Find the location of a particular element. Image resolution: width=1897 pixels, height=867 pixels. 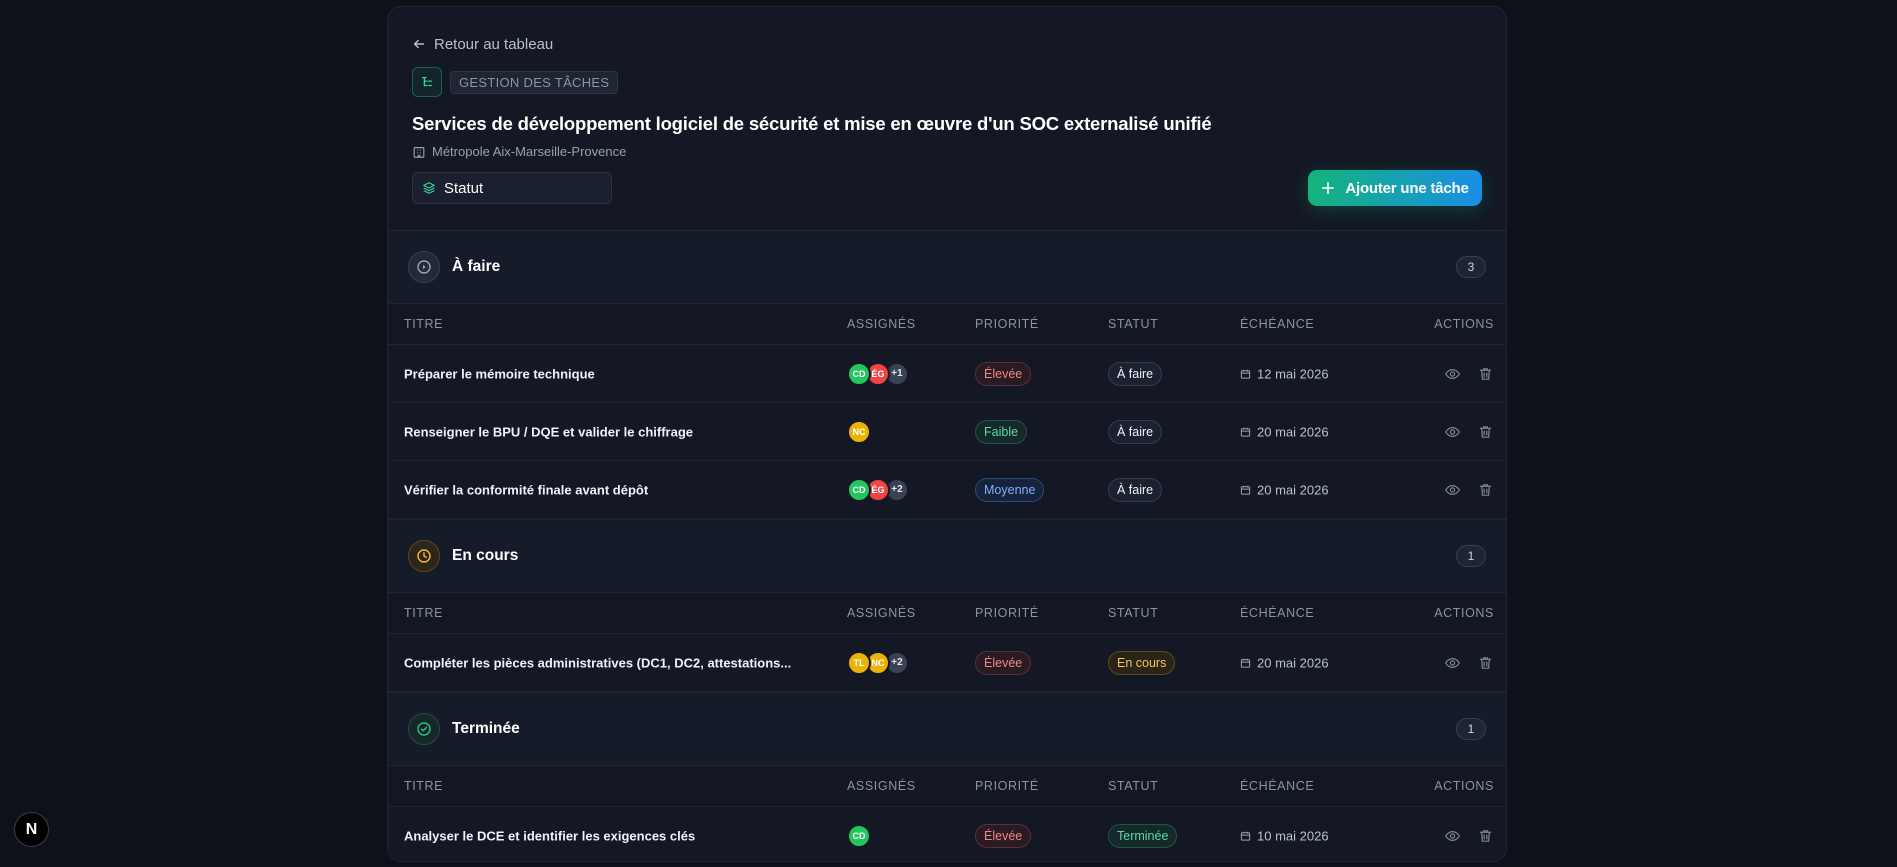

clock-icon is located at coordinates (424, 556).